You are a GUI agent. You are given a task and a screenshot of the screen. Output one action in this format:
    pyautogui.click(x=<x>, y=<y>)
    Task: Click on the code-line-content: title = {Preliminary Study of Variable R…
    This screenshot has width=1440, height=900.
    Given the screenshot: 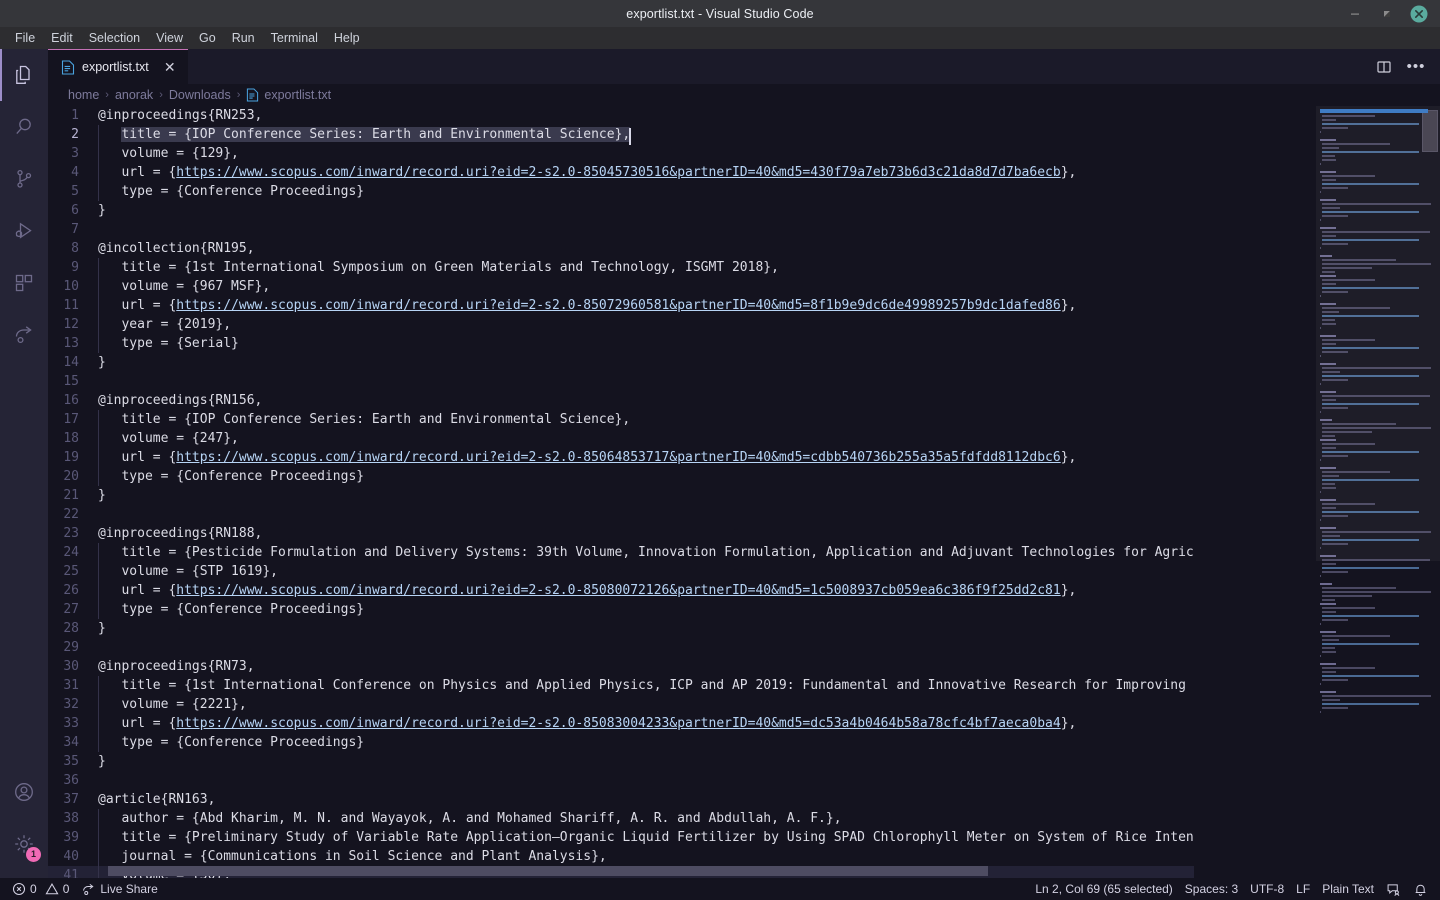 What is the action you would take?
    pyautogui.click(x=646, y=837)
    